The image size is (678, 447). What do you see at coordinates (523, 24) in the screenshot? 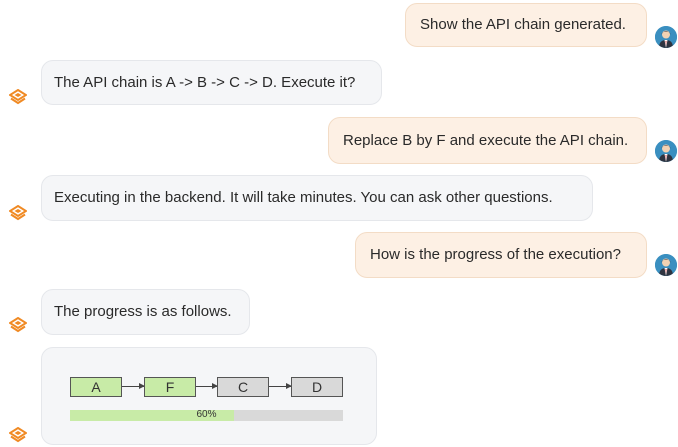
I see `message-text: Show the API chain generated.` at bounding box center [523, 24].